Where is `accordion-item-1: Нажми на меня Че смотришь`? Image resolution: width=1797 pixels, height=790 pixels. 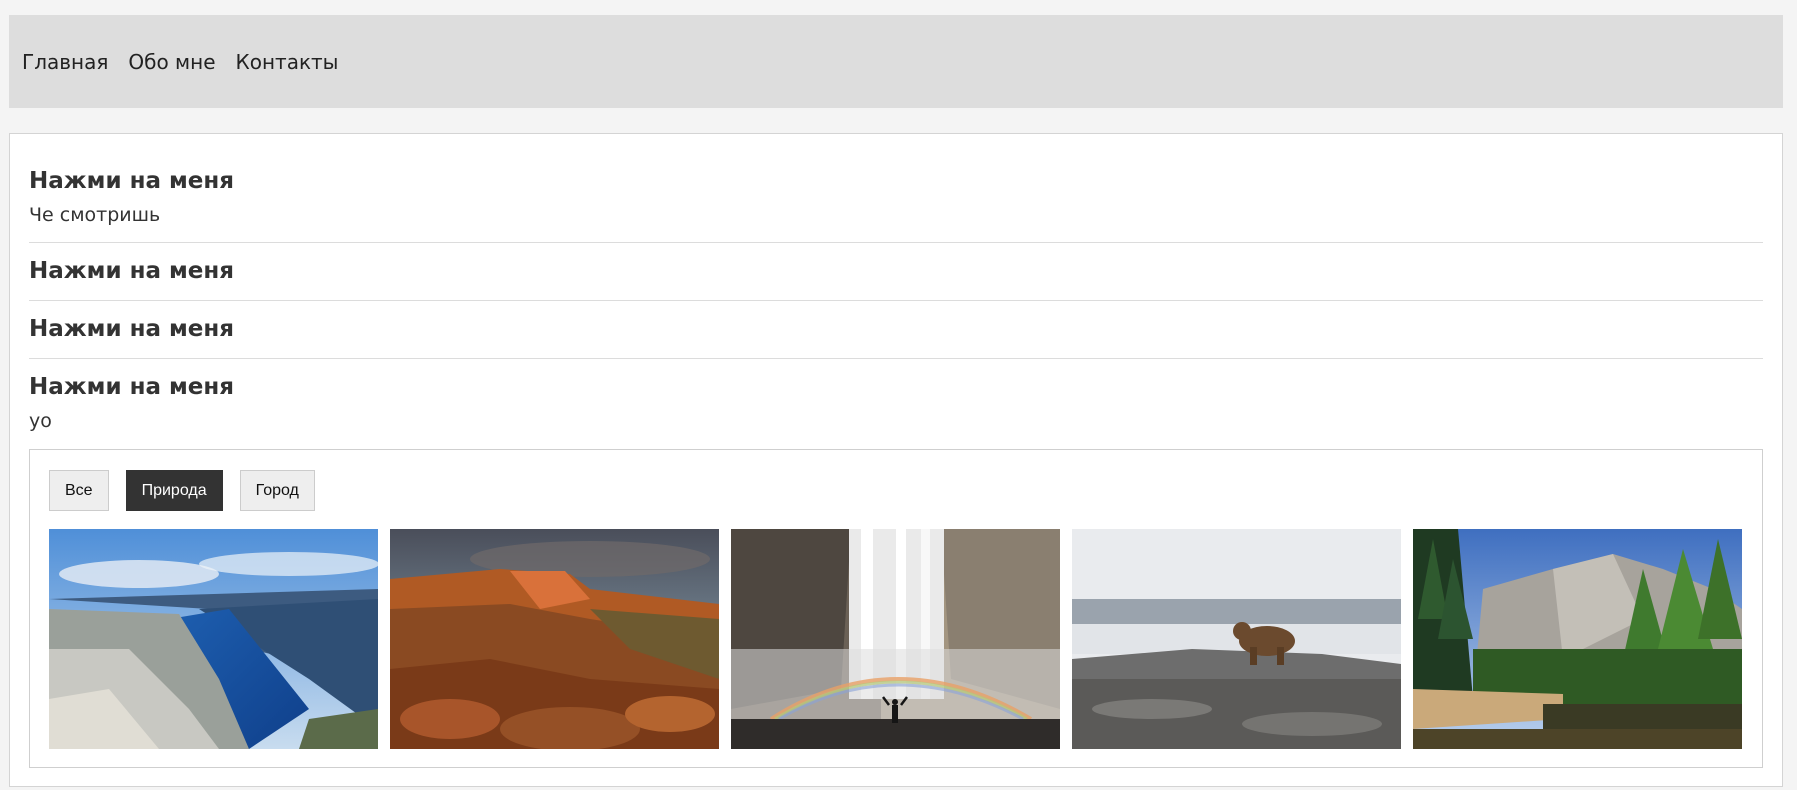 accordion-item-1: Нажми на меня Че смотришь is located at coordinates (896, 197).